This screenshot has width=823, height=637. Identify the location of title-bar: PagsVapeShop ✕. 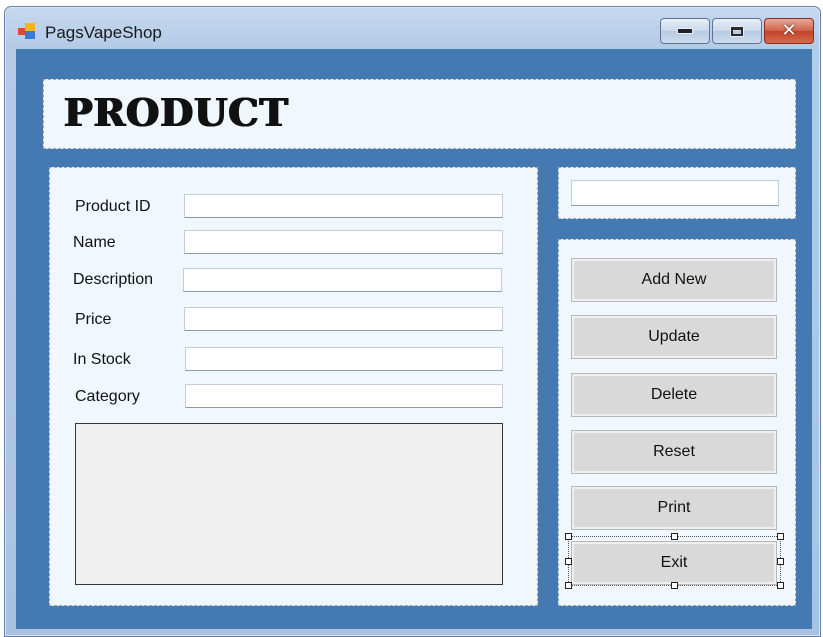
(412, 27).